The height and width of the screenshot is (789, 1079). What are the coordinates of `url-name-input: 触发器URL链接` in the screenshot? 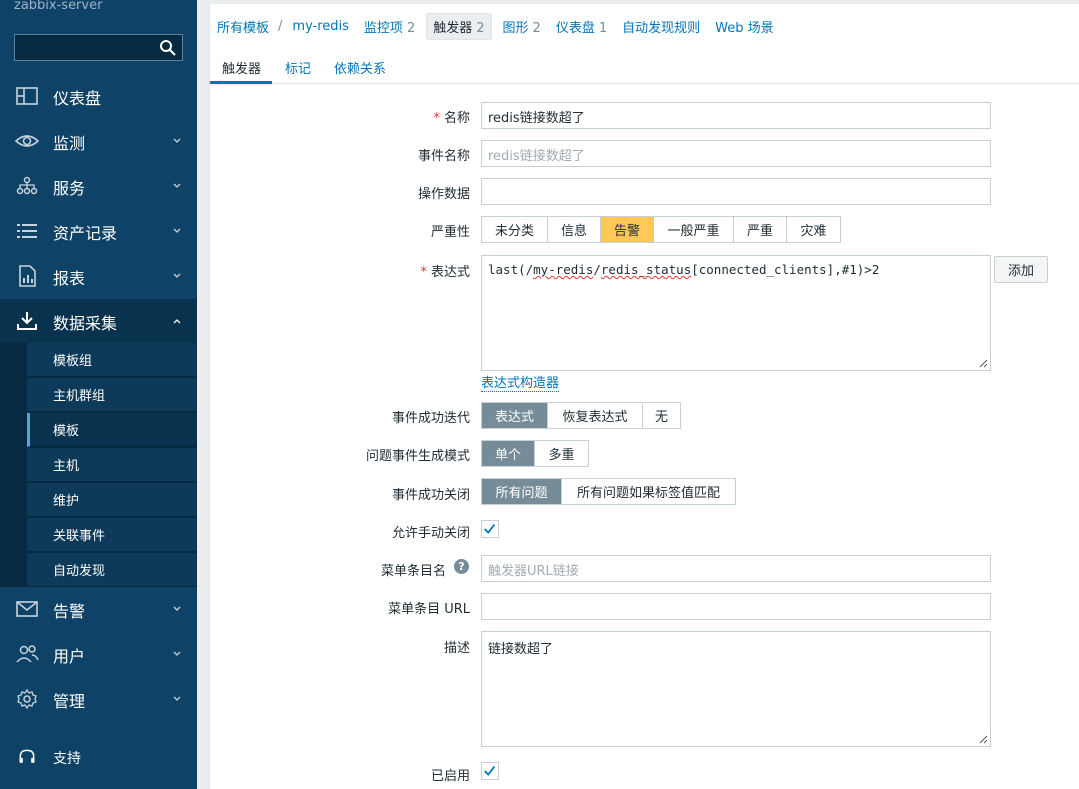 It's located at (736, 568).